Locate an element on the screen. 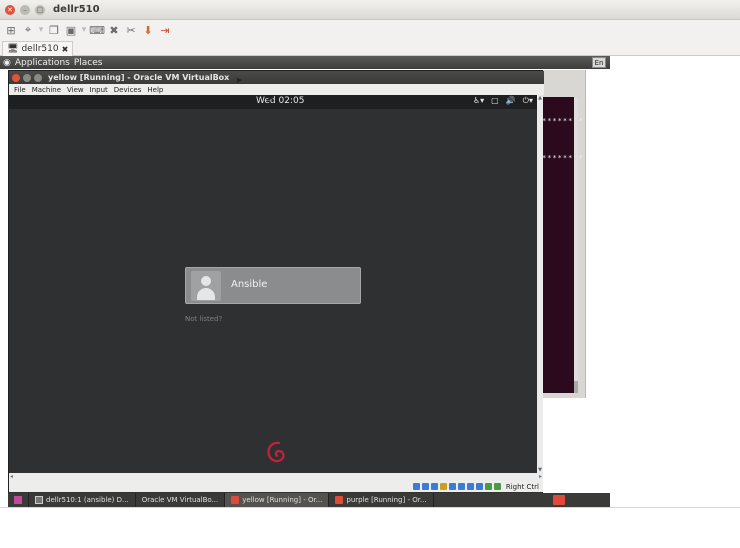 This screenshot has height=548, width=740. disconnect-icon: ✖ is located at coordinates (114, 30).